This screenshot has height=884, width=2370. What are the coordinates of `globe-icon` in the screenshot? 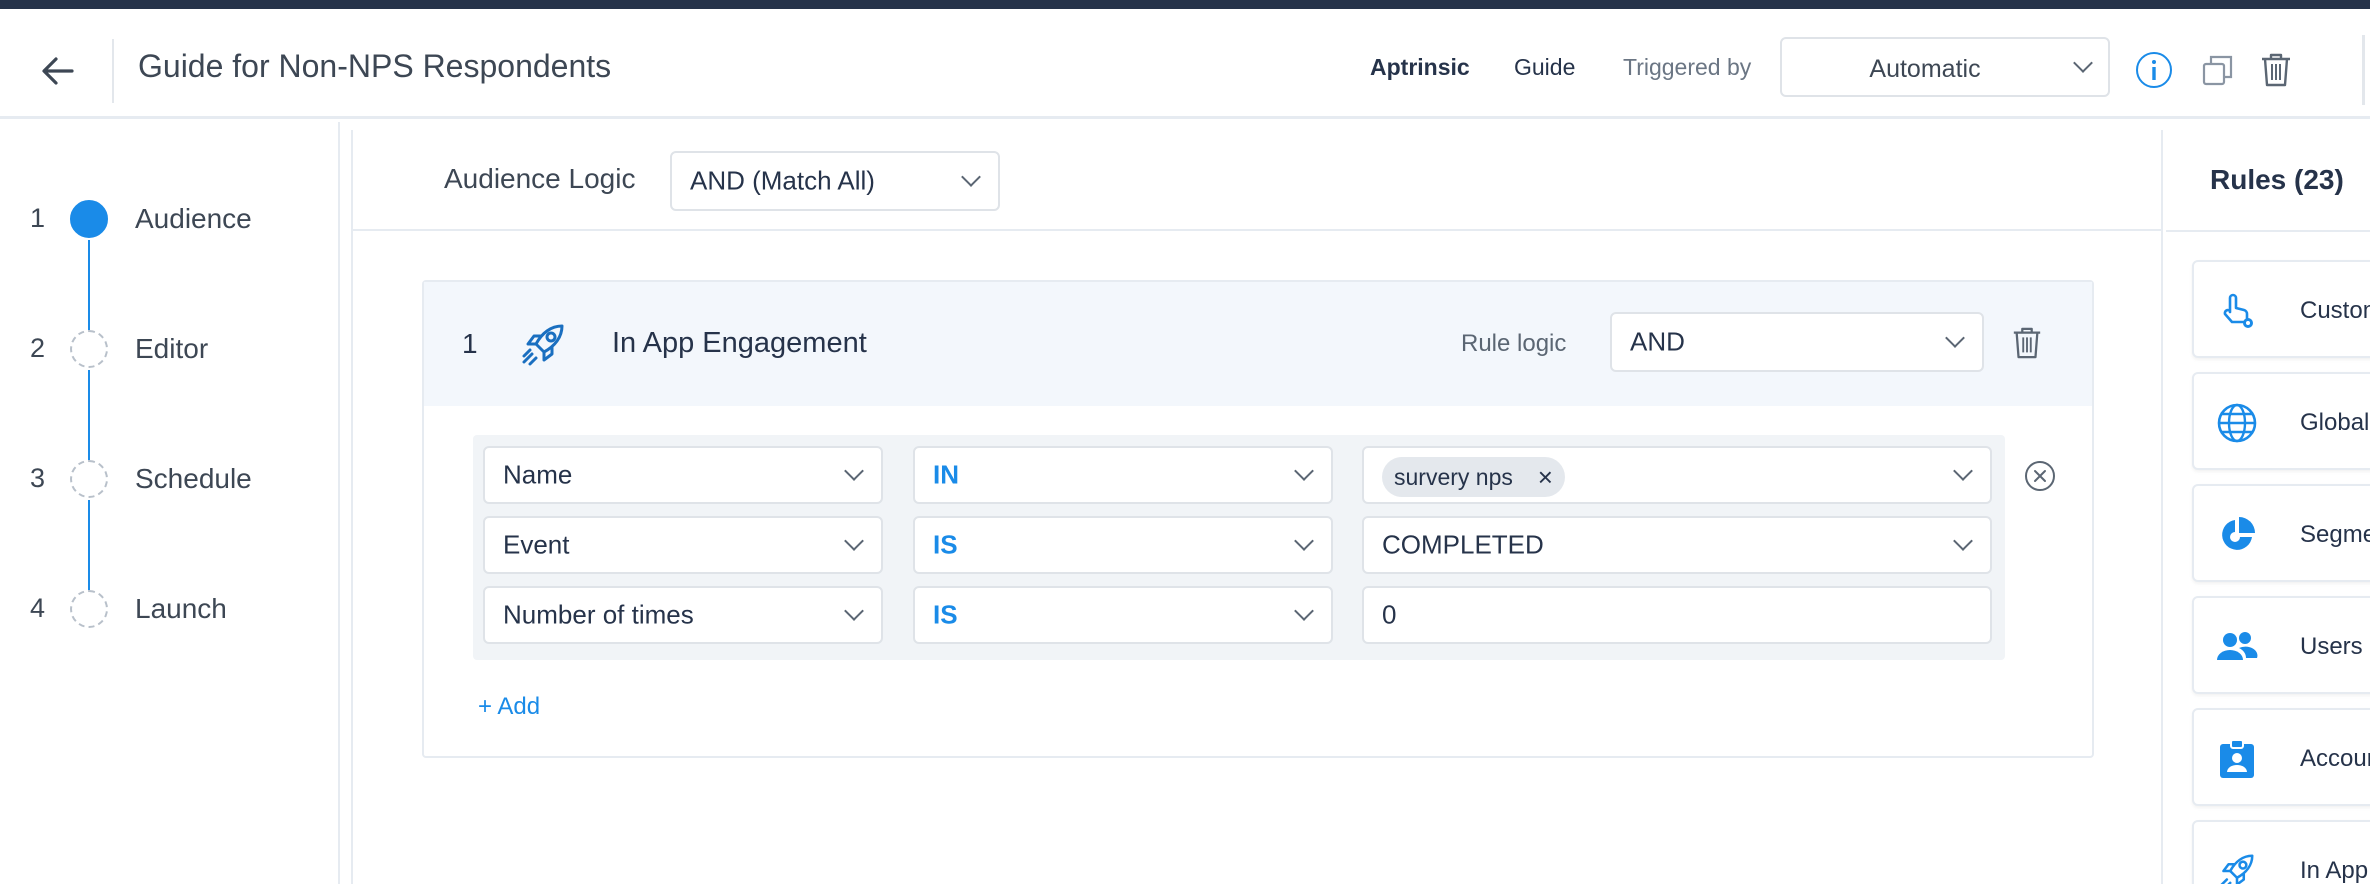 It's located at (2237, 423).